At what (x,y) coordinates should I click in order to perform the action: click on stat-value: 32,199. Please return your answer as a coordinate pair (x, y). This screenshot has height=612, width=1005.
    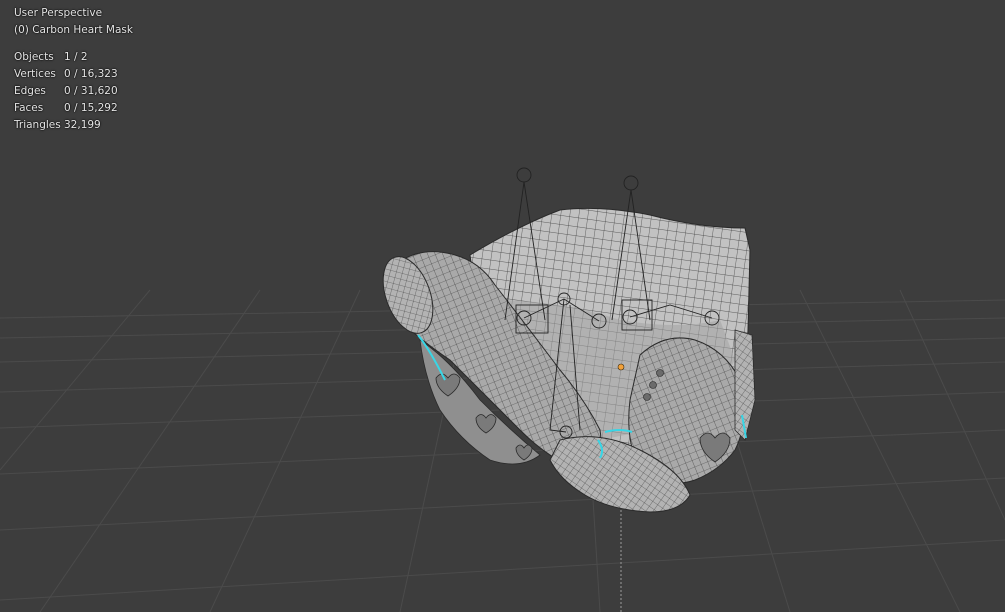
    Looking at the image, I should click on (82, 125).